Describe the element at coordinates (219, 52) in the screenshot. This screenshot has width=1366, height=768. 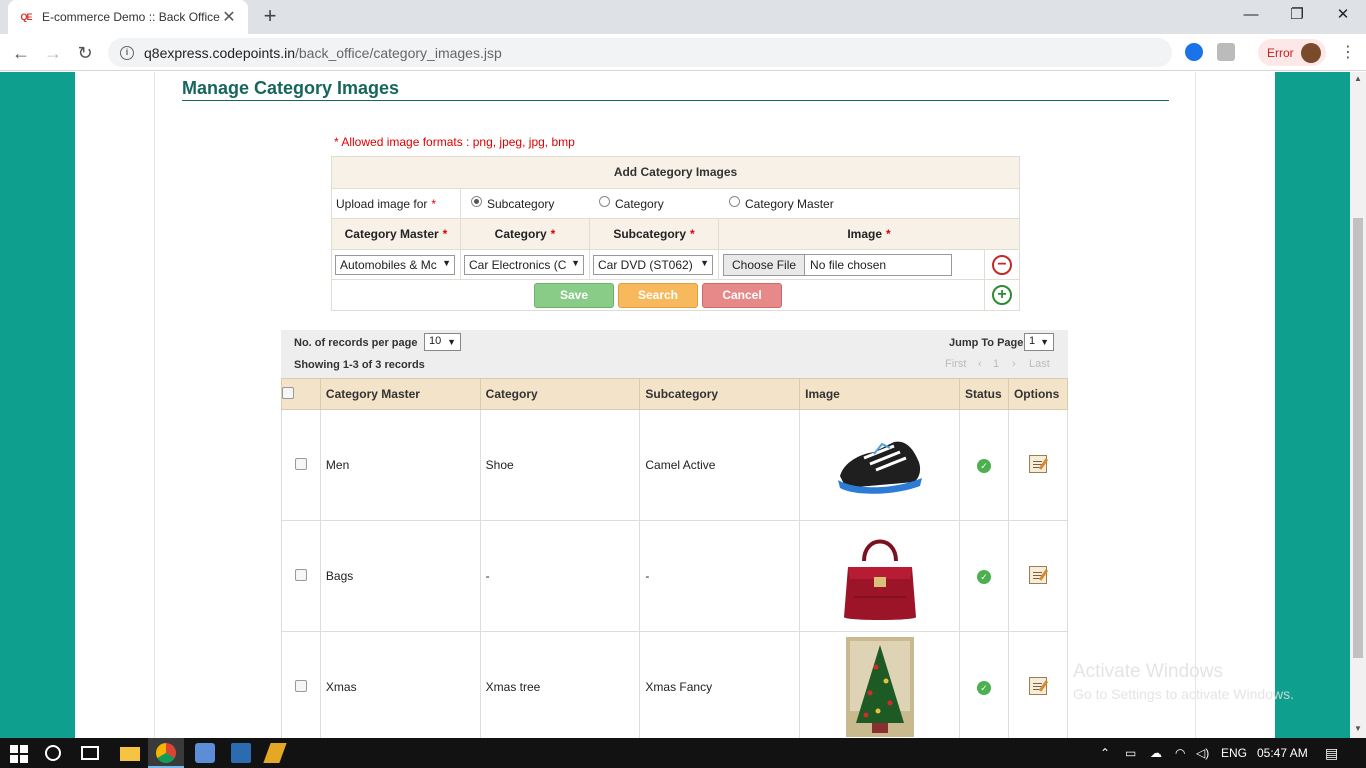
I see `url-host: q8express.codepoints.in` at that location.